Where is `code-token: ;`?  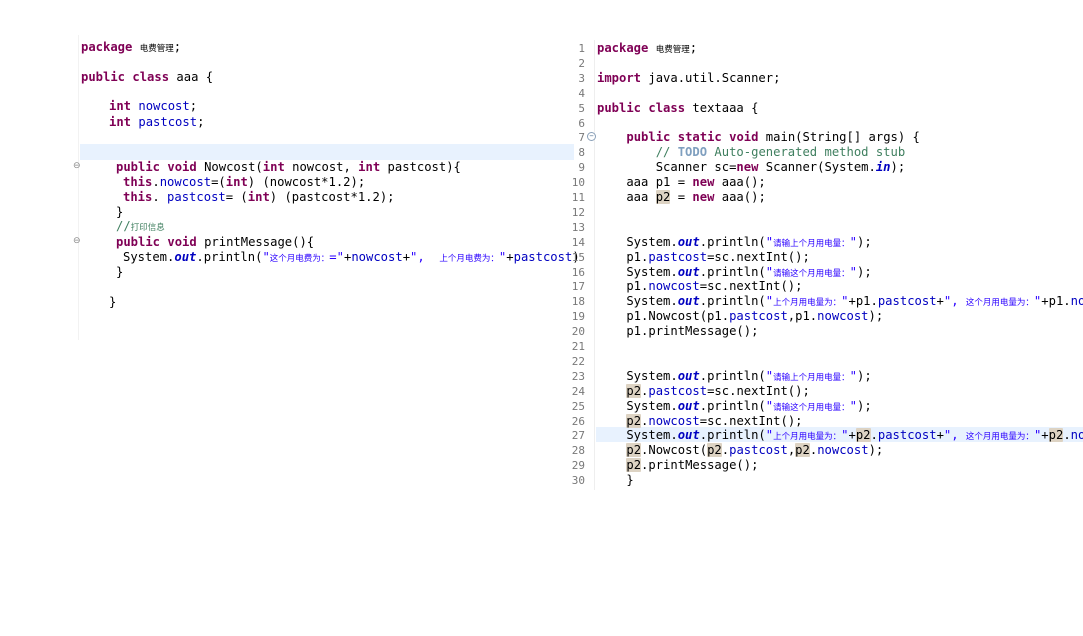
code-token: ; is located at coordinates (693, 48).